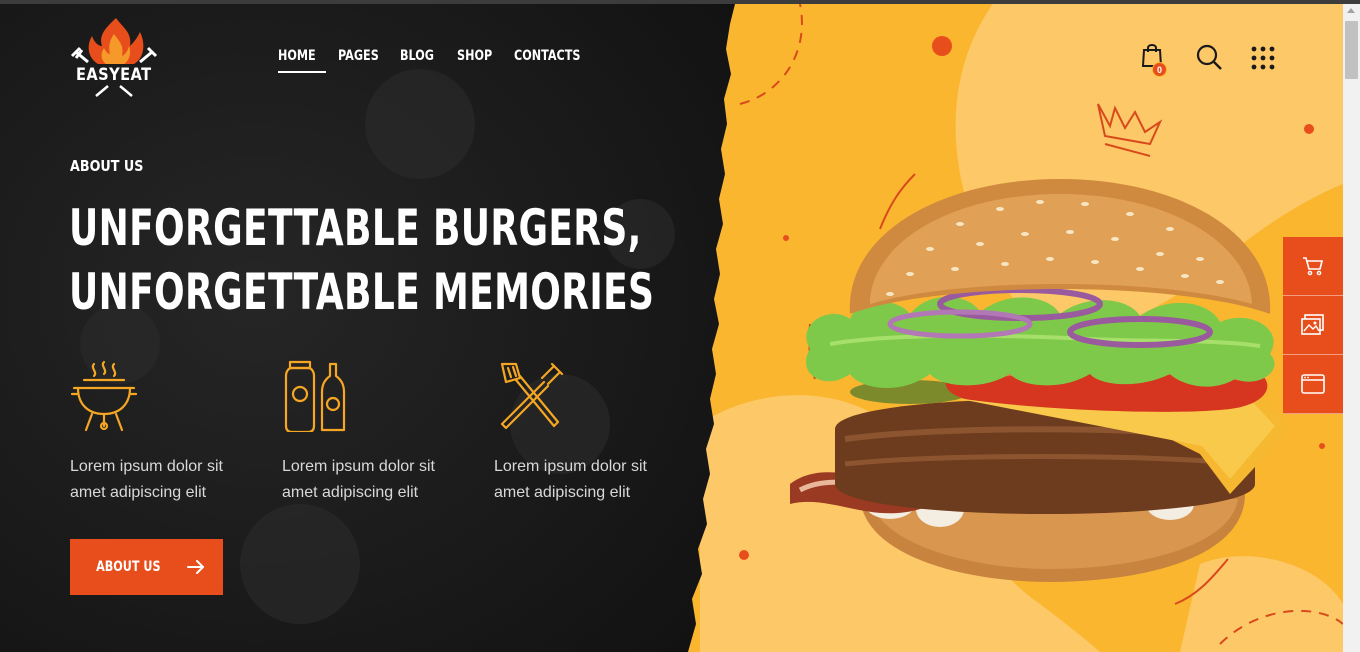 Image resolution: width=1360 pixels, height=652 pixels. What do you see at coordinates (355, 228) in the screenshot?
I see `headline-line-1: UNFORGETTABLE BURGERS,` at bounding box center [355, 228].